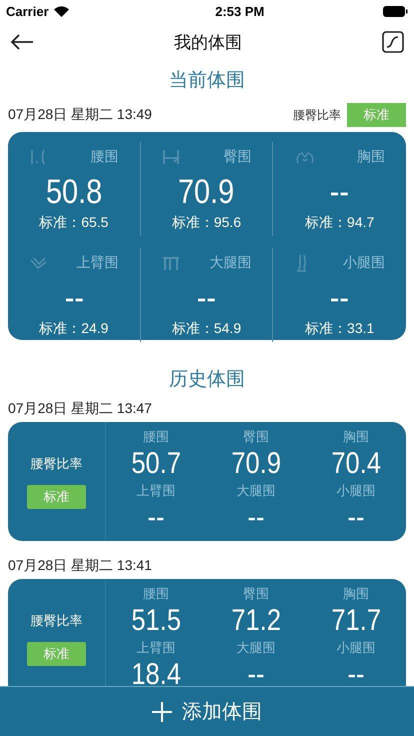  I want to click on chart-icon, so click(393, 42).